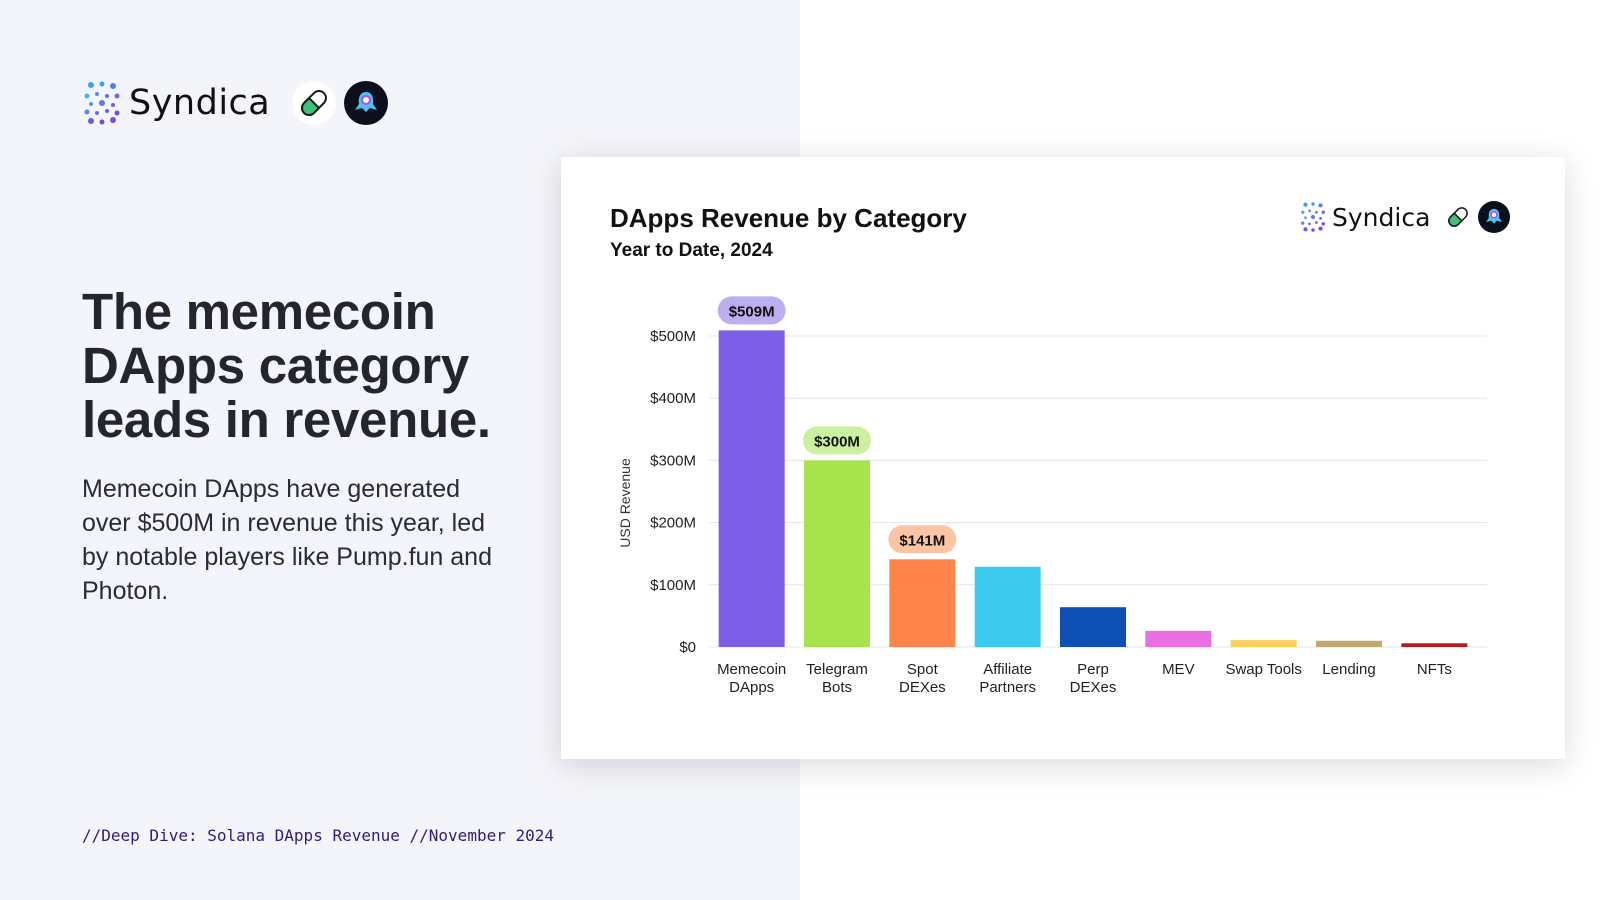 This screenshot has height=900, width=1600. I want to click on x-tick-label: Telegram, so click(837, 669).